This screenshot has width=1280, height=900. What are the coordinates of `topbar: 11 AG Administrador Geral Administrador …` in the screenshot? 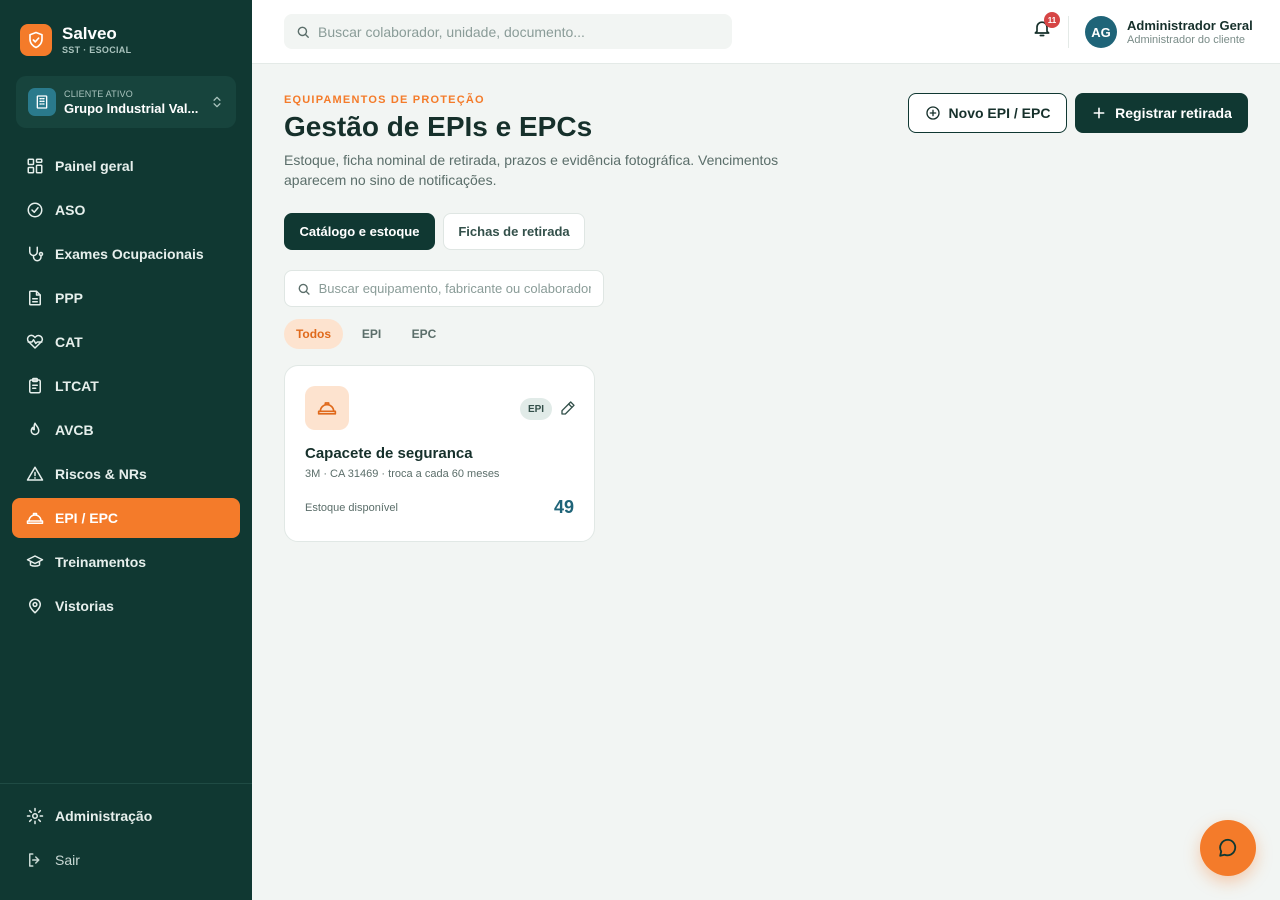 It's located at (766, 32).